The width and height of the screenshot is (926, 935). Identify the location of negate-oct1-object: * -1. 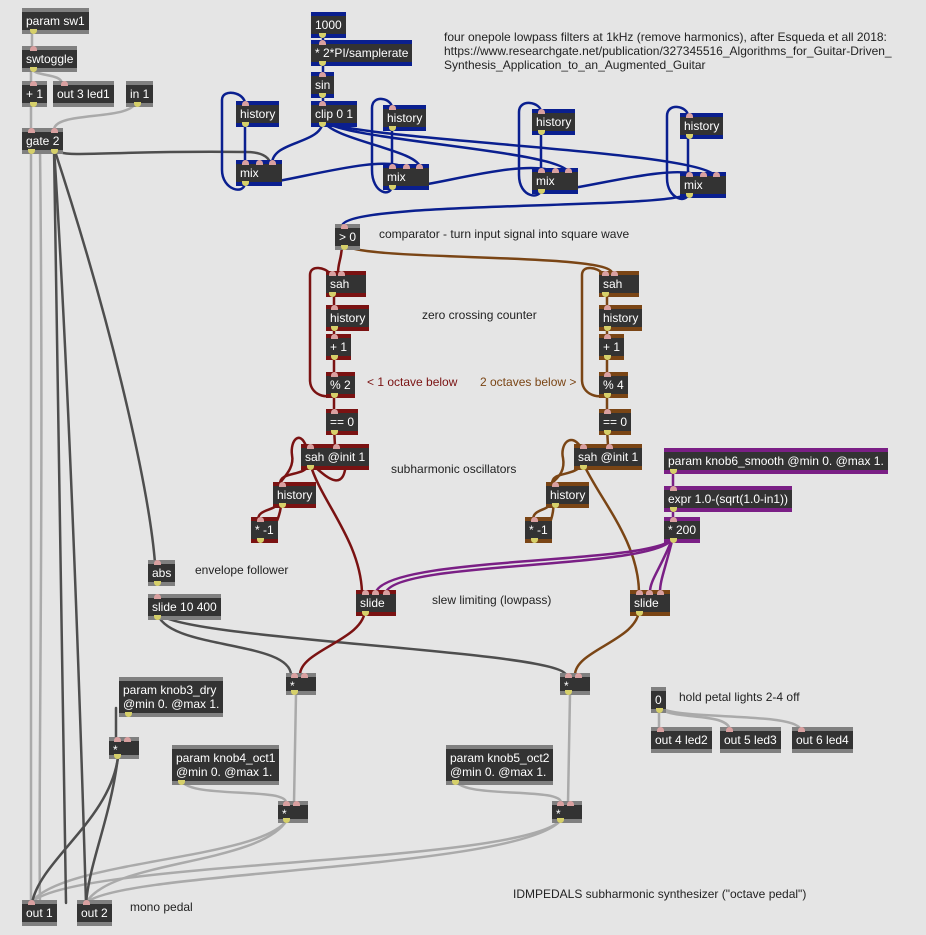
(264, 530).